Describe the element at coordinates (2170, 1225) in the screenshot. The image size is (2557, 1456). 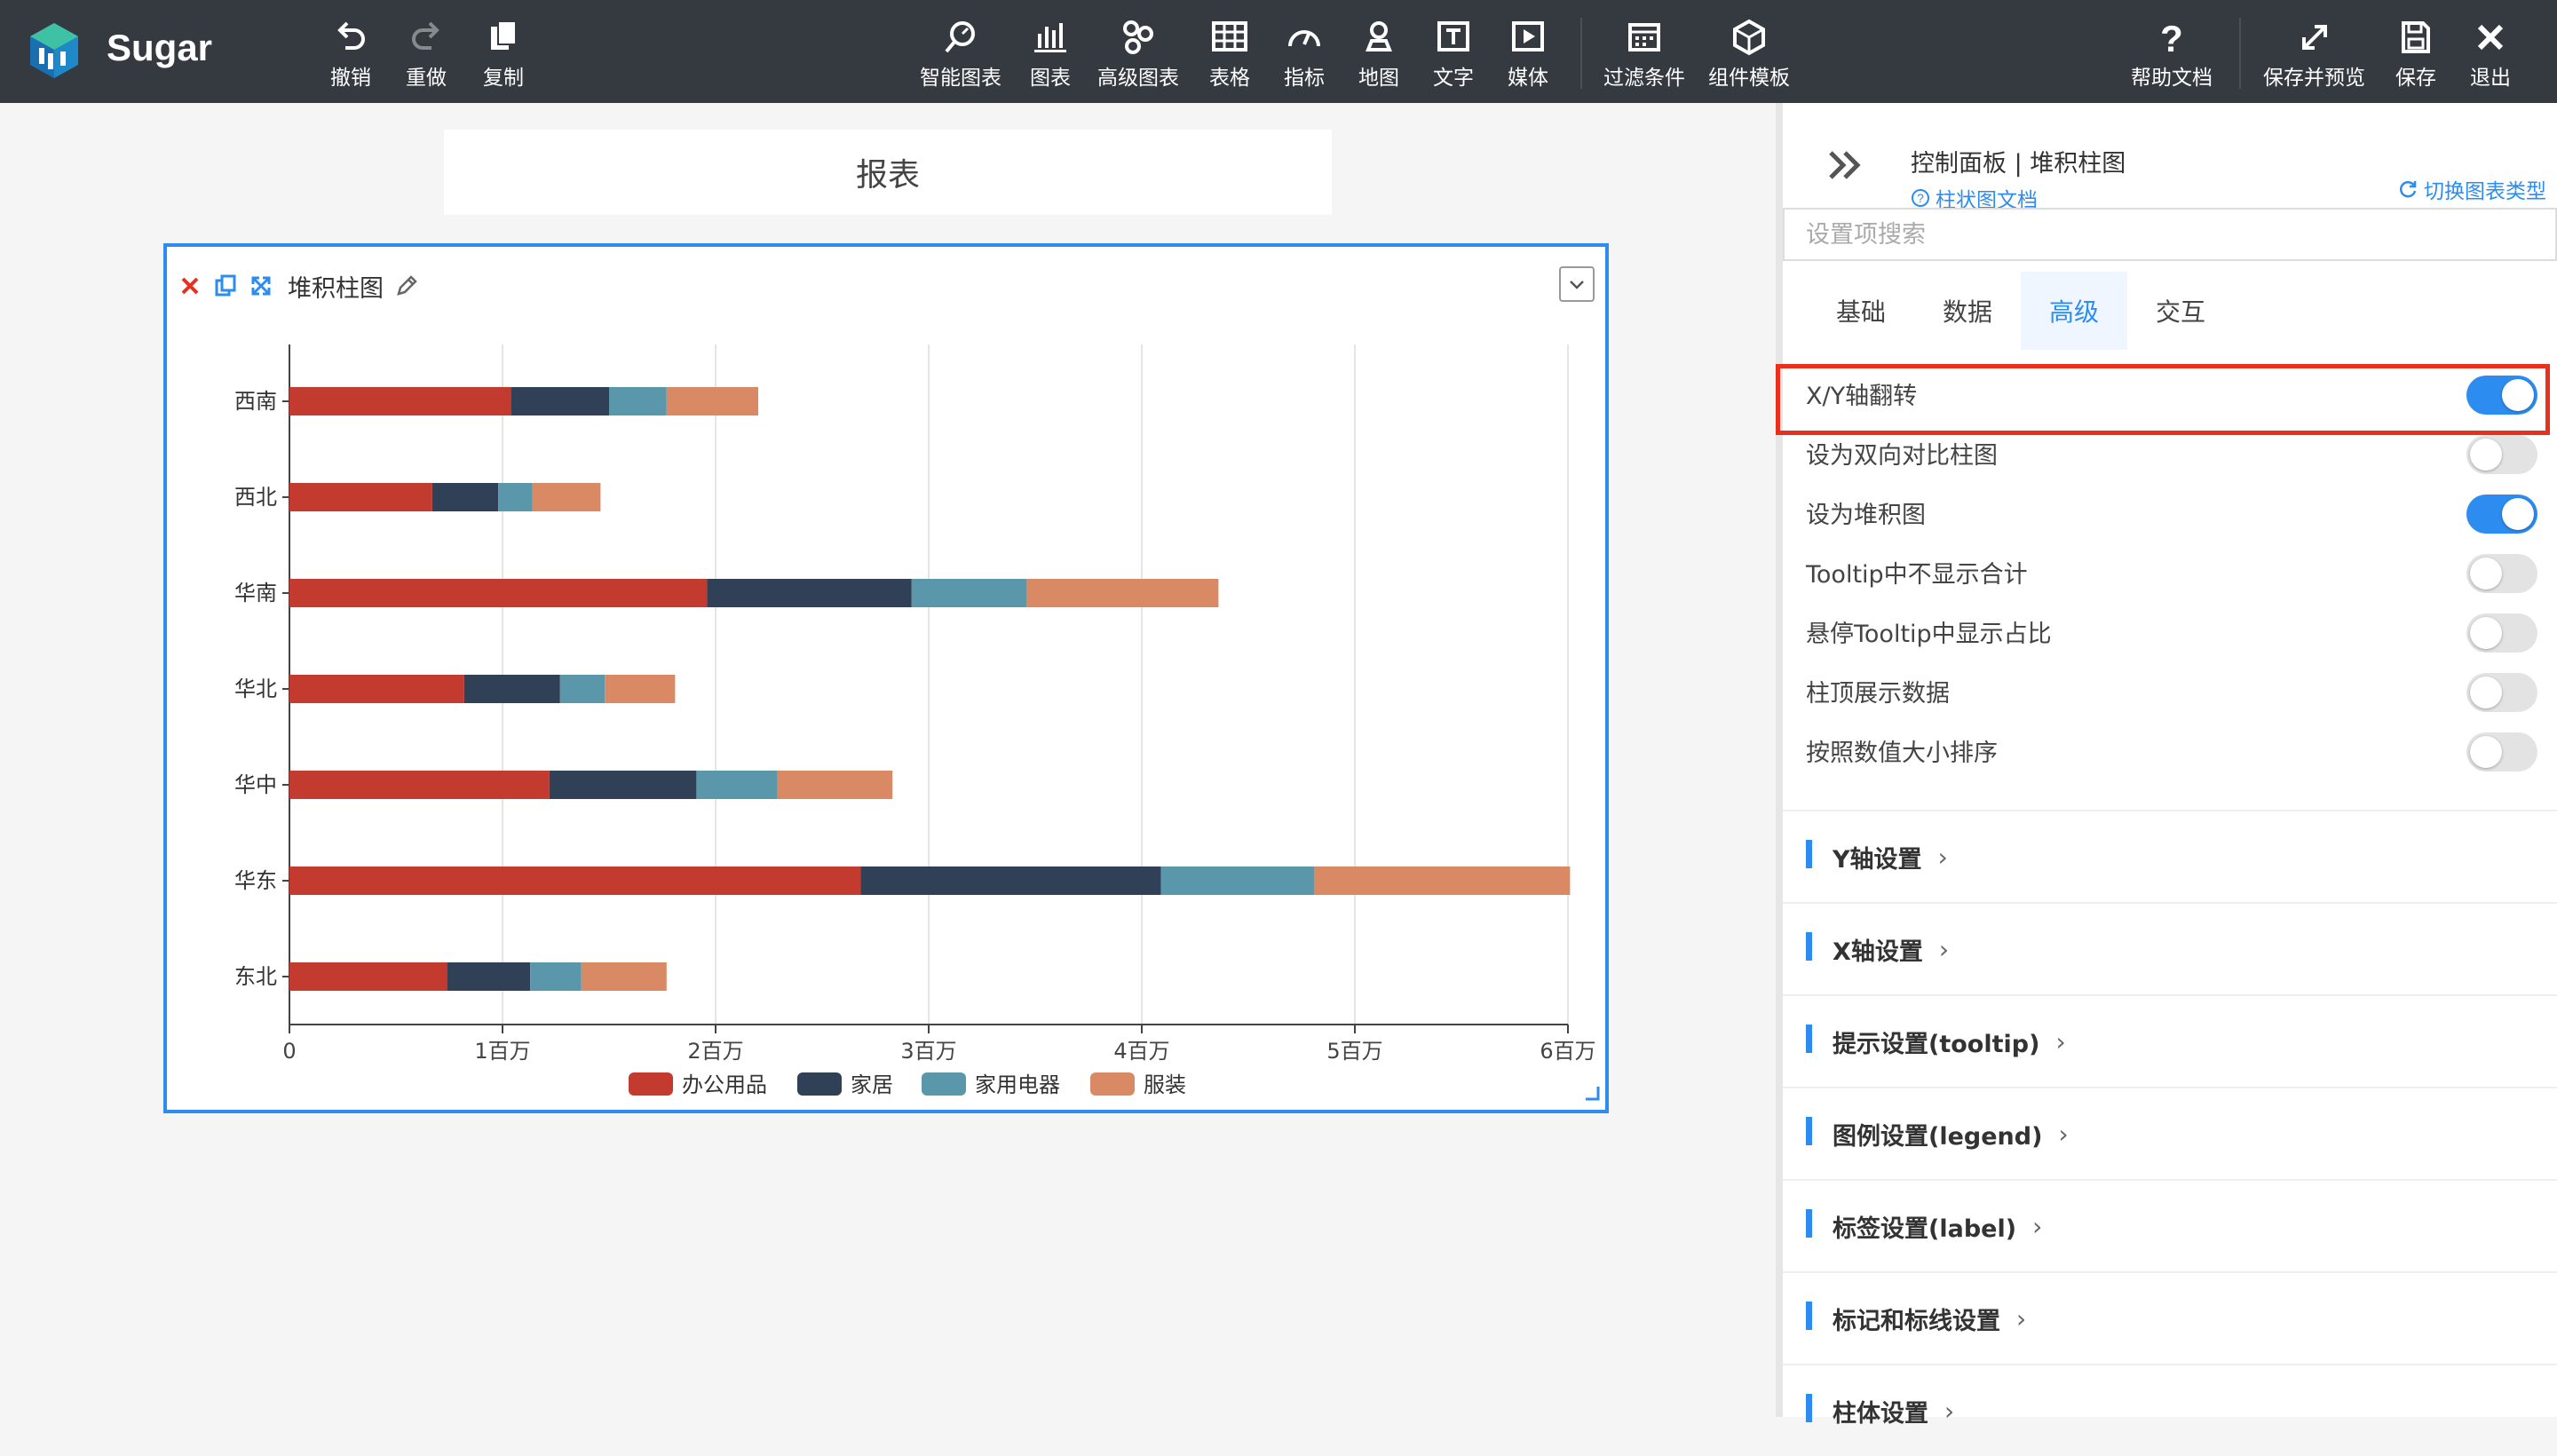
I see `section-label-settings: 标签设置(label) ›` at that location.